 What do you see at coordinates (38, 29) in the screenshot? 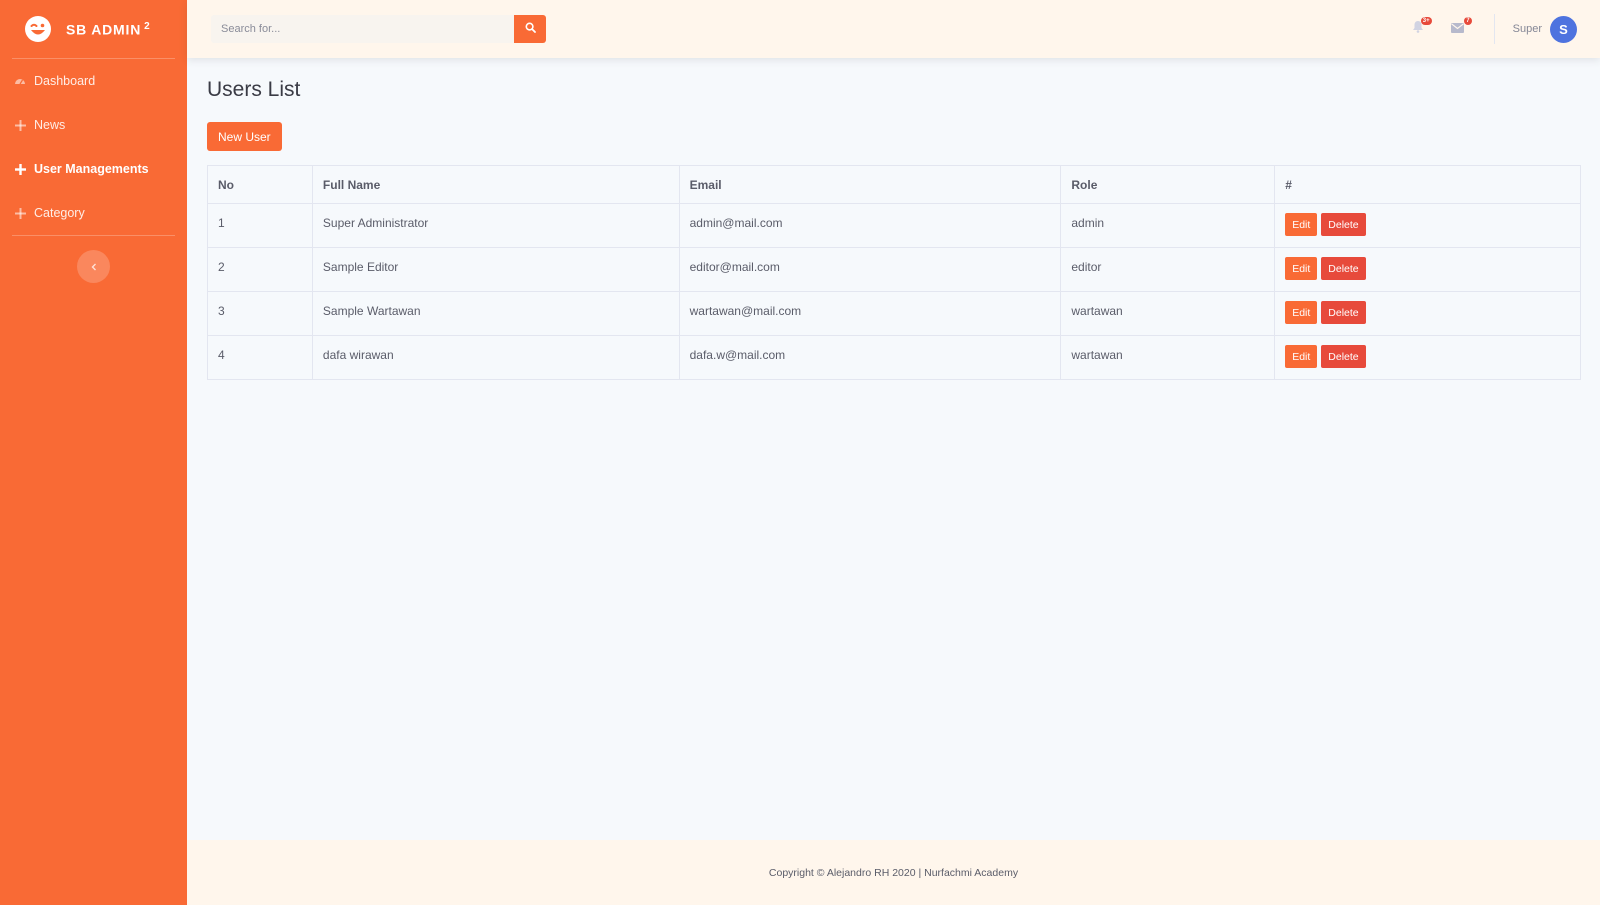
I see `laugh-wink-icon` at bounding box center [38, 29].